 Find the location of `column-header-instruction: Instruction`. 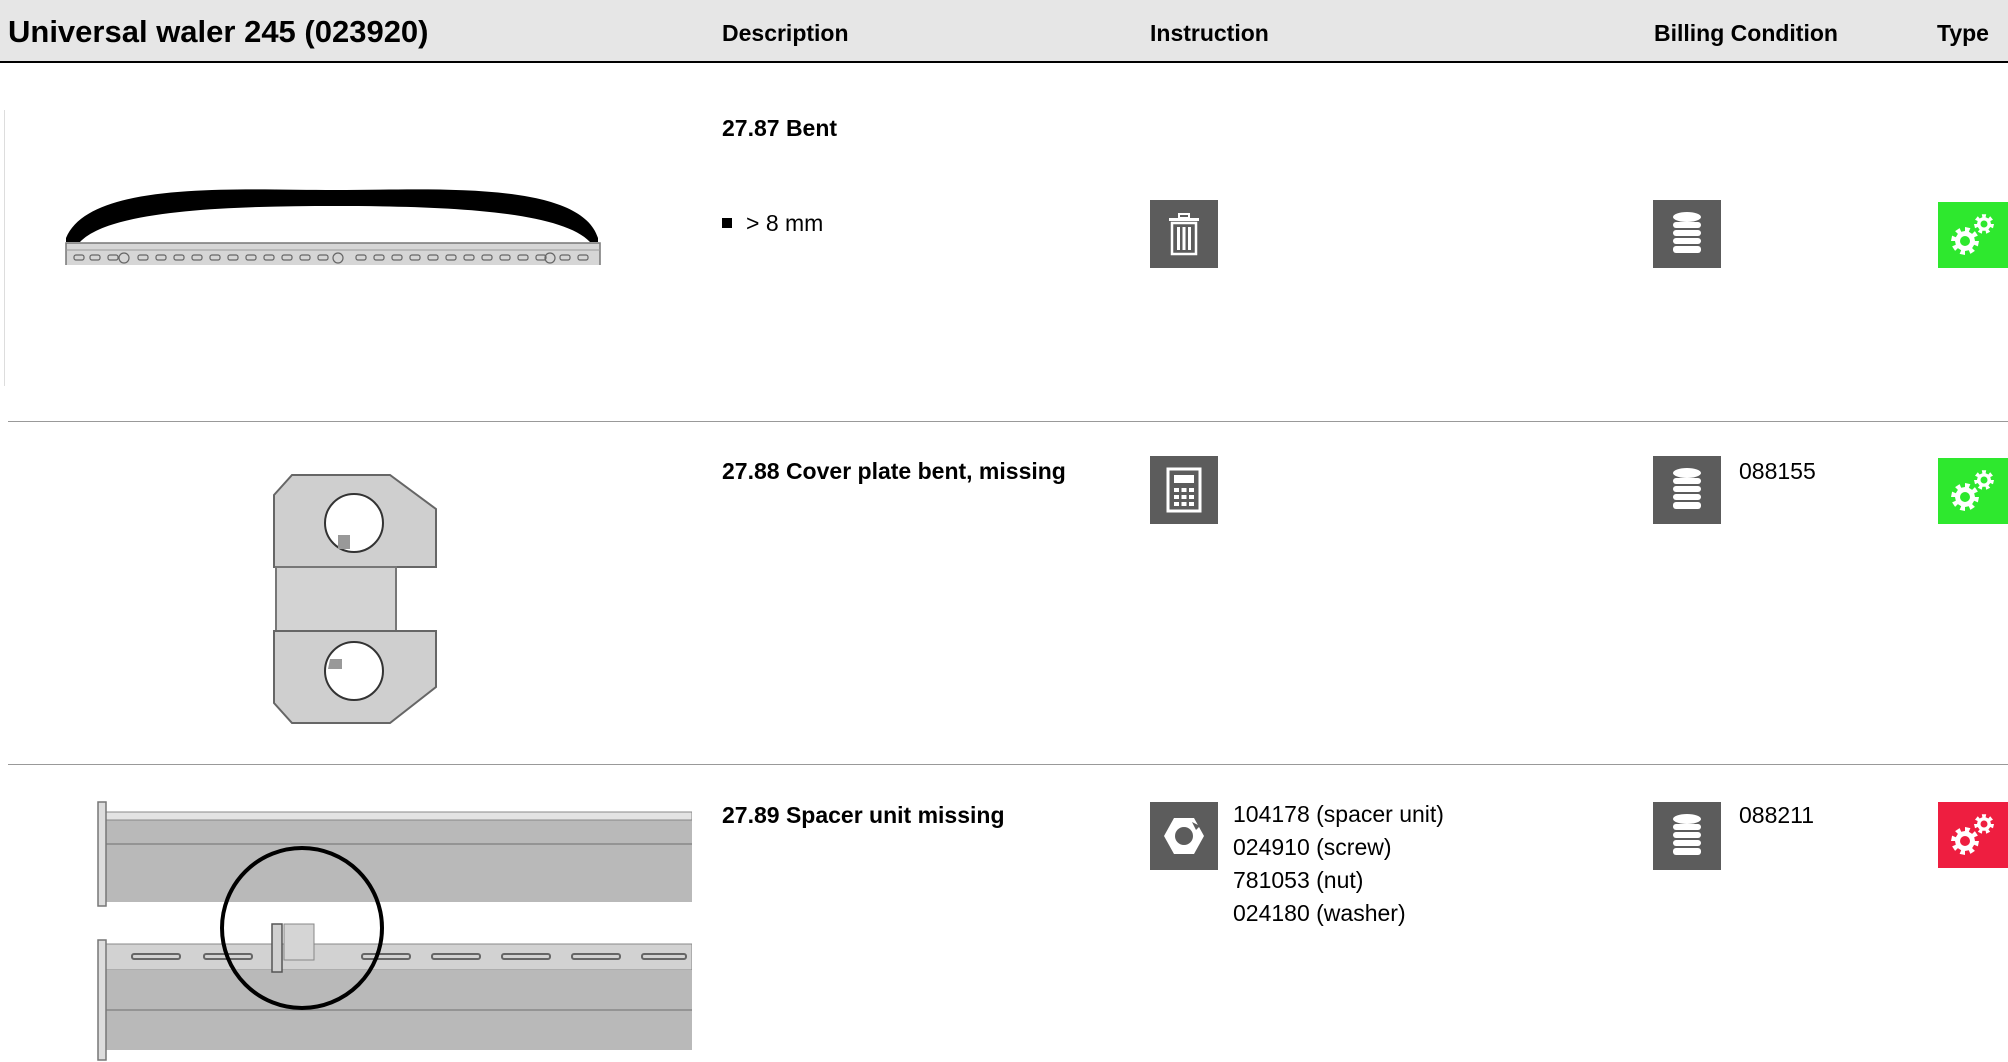

column-header-instruction: Instruction is located at coordinates (1209, 33).